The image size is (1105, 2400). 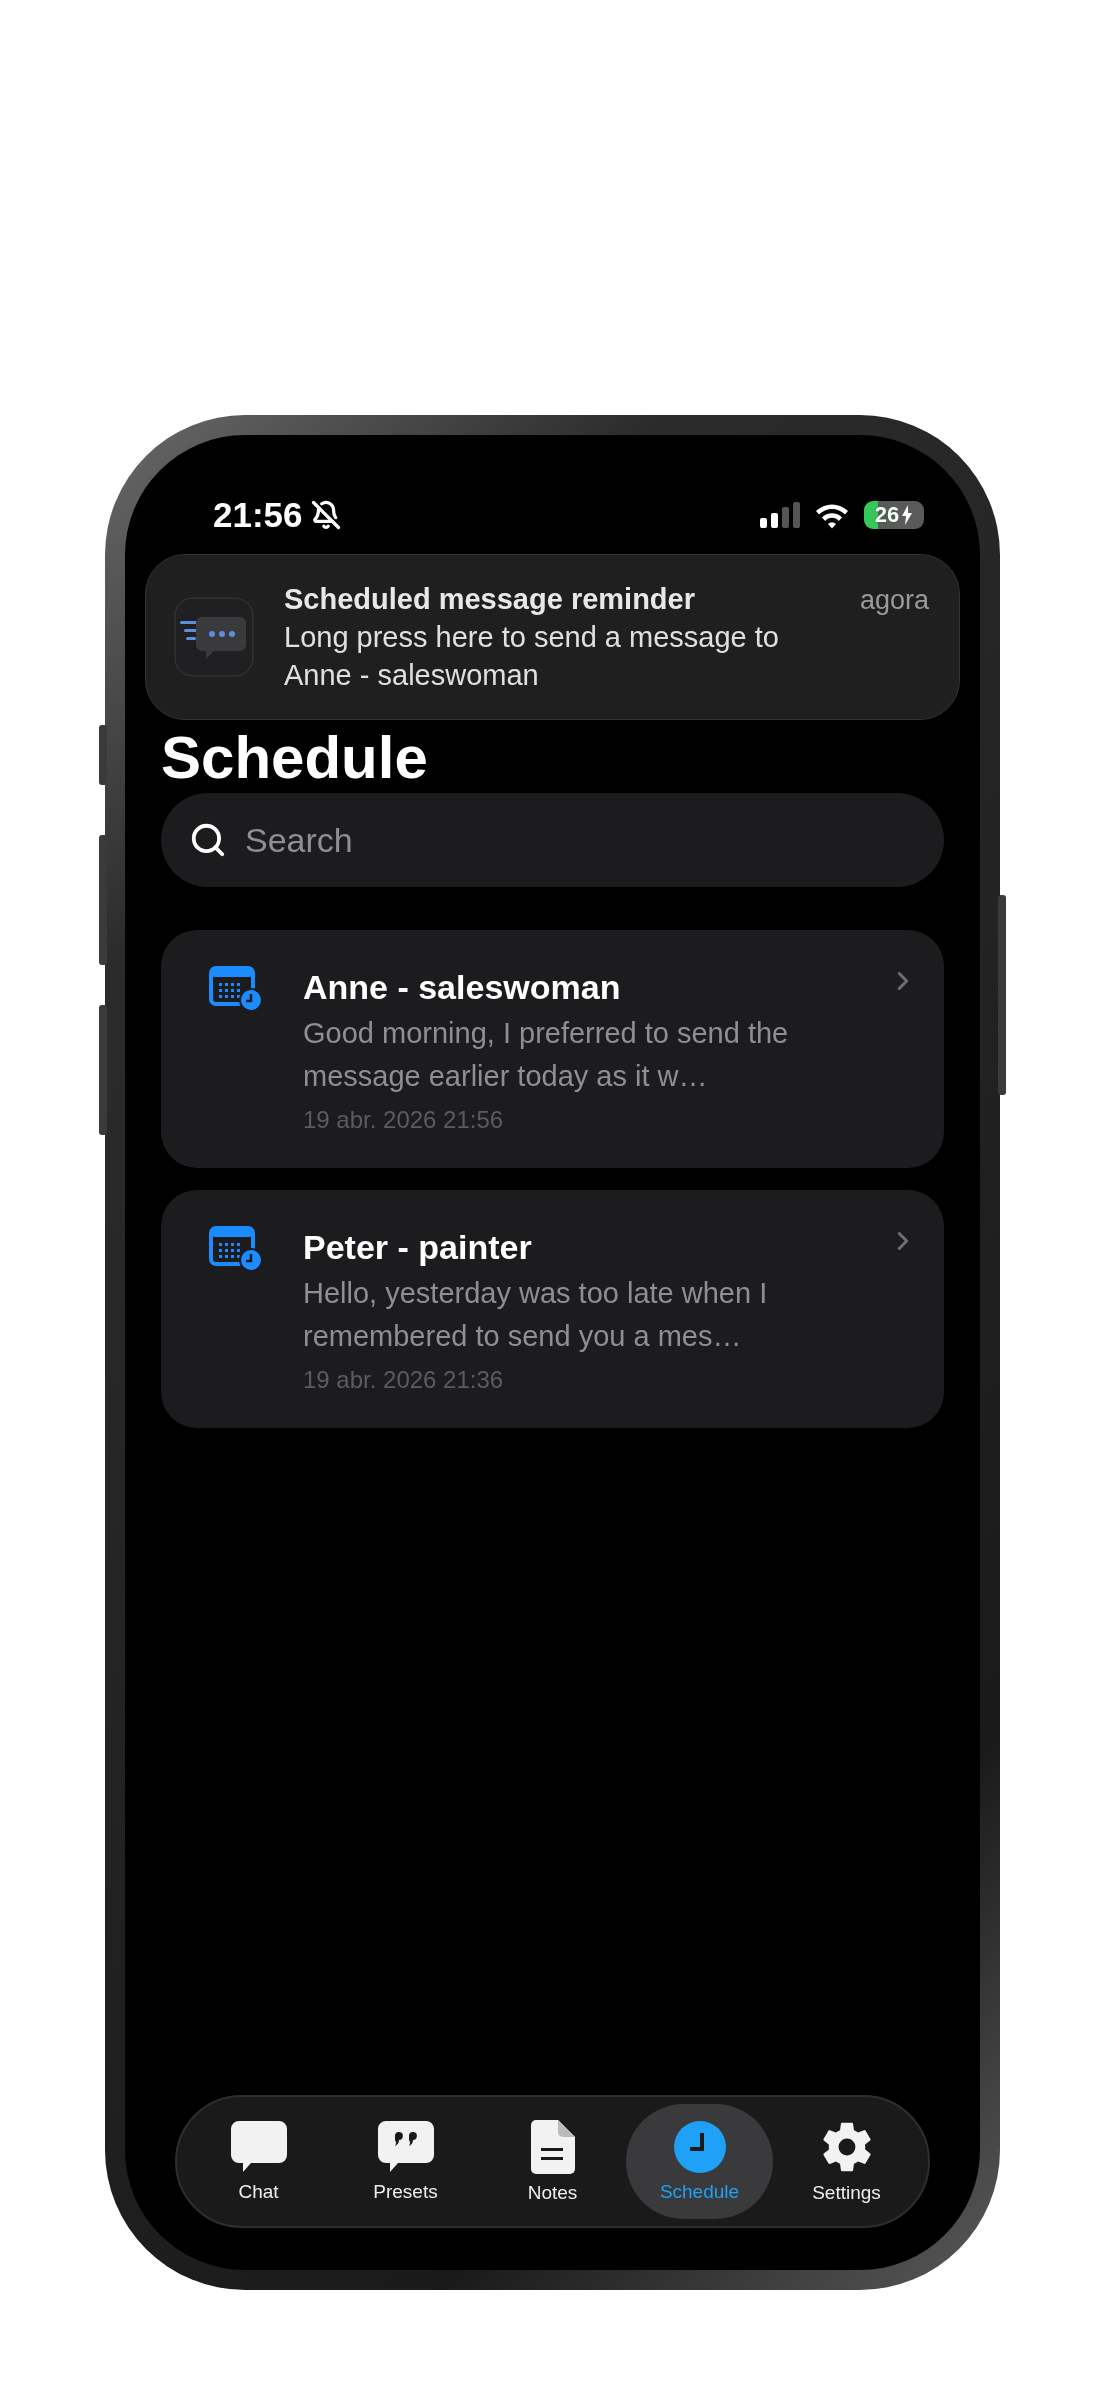 I want to click on search-icon, so click(x=208, y=840).